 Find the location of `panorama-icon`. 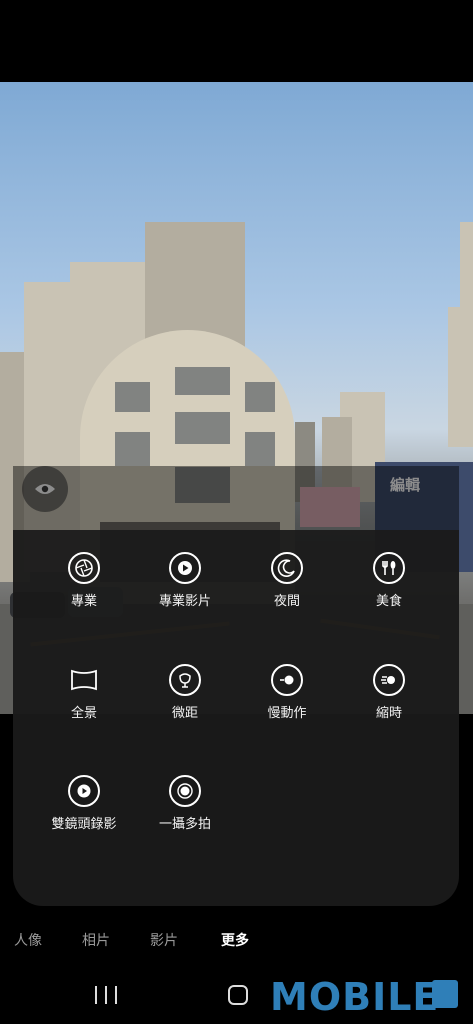

panorama-icon is located at coordinates (84, 680).